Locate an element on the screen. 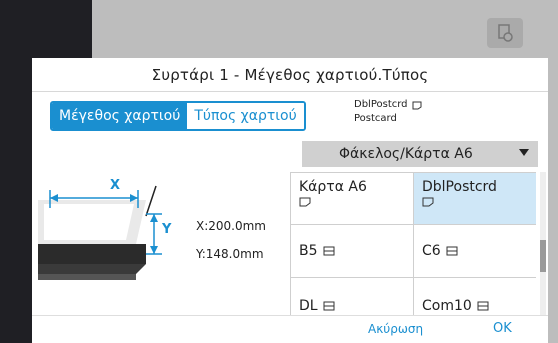 This screenshot has height=343, width=558. scrollbar-thumb is located at coordinates (543, 256).